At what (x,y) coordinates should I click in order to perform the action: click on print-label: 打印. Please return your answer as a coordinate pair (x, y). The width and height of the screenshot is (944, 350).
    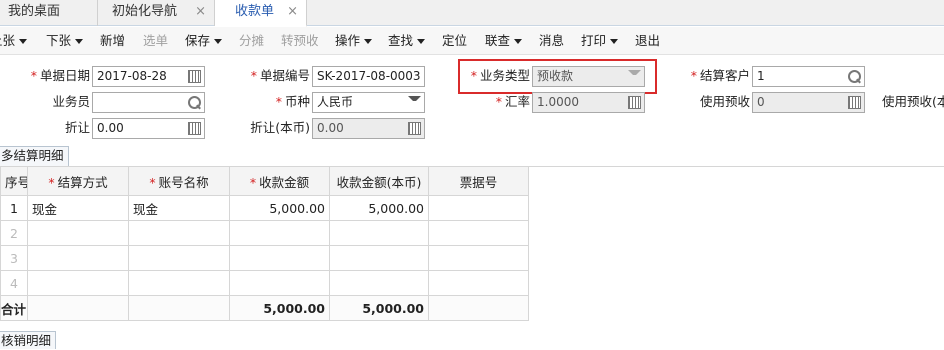
    Looking at the image, I should click on (594, 40).